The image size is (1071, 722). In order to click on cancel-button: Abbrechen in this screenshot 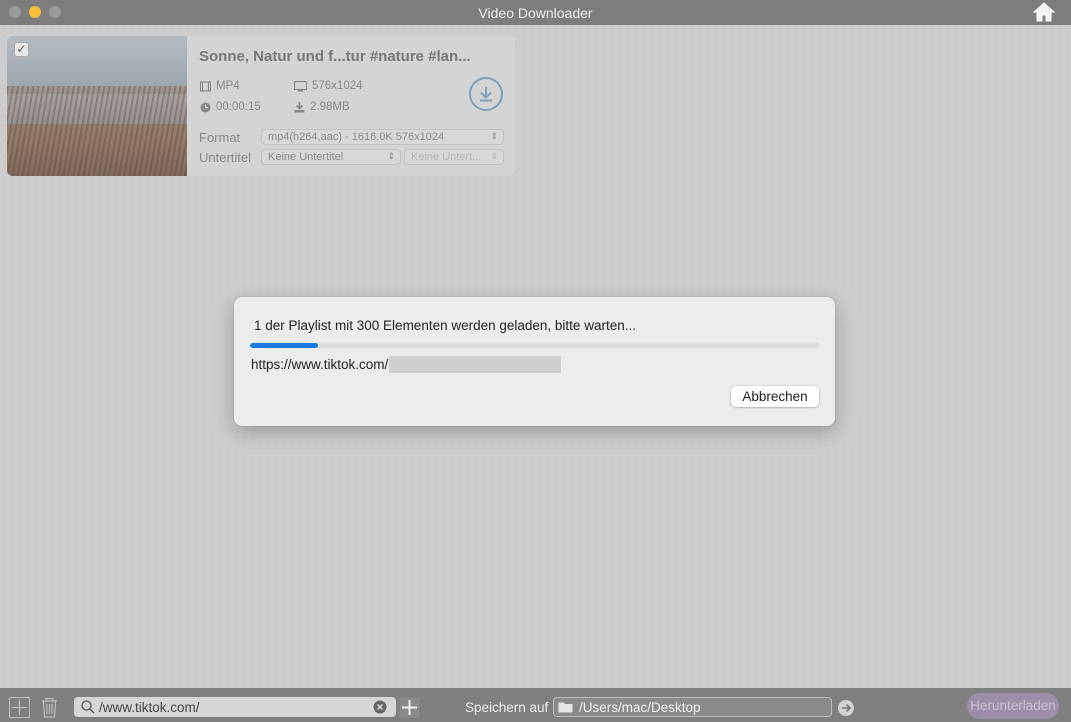, I will do `click(775, 396)`.